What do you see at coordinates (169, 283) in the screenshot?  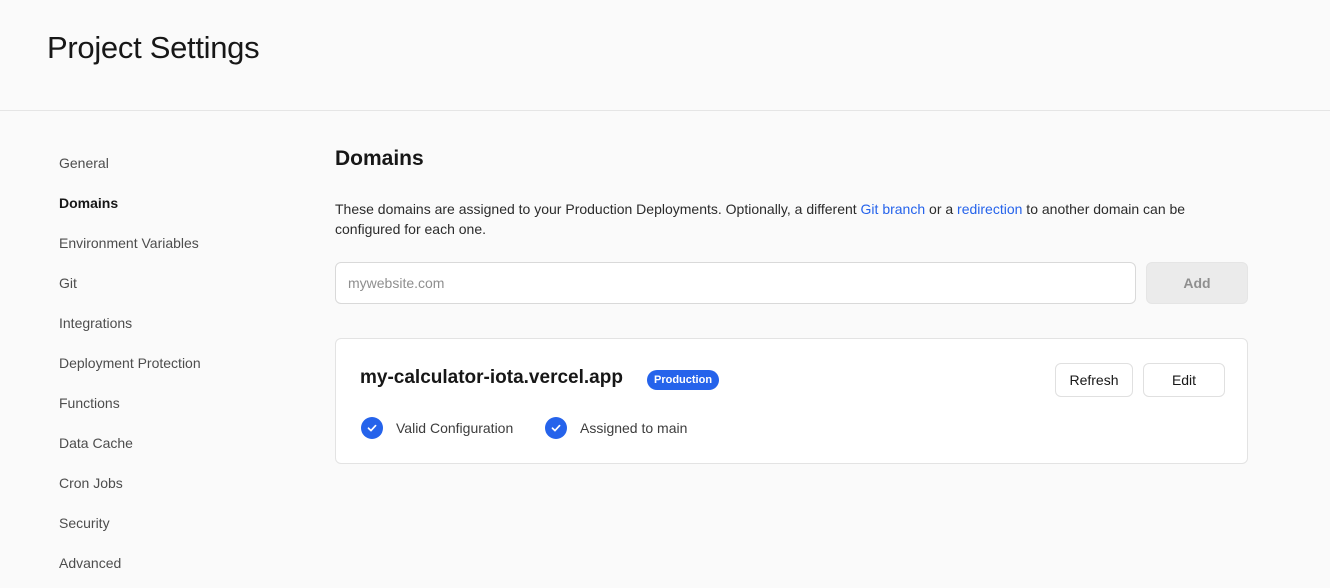 I see `sidebar-item-git: Git` at bounding box center [169, 283].